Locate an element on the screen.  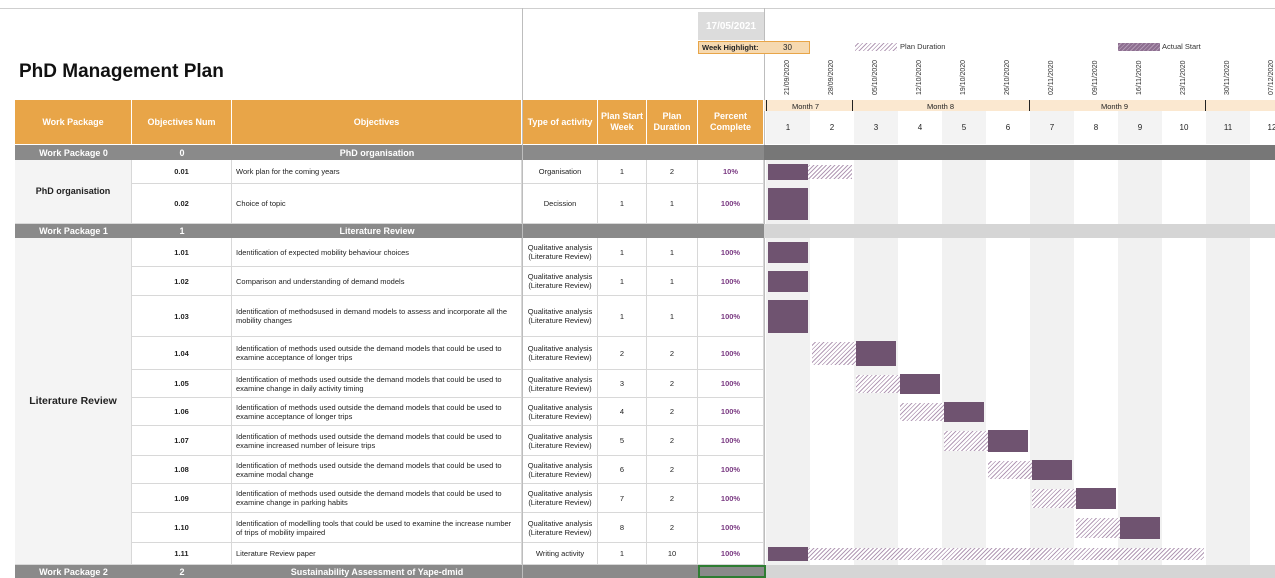
objective-text: Literature Review paper is located at coordinates (377, 554).